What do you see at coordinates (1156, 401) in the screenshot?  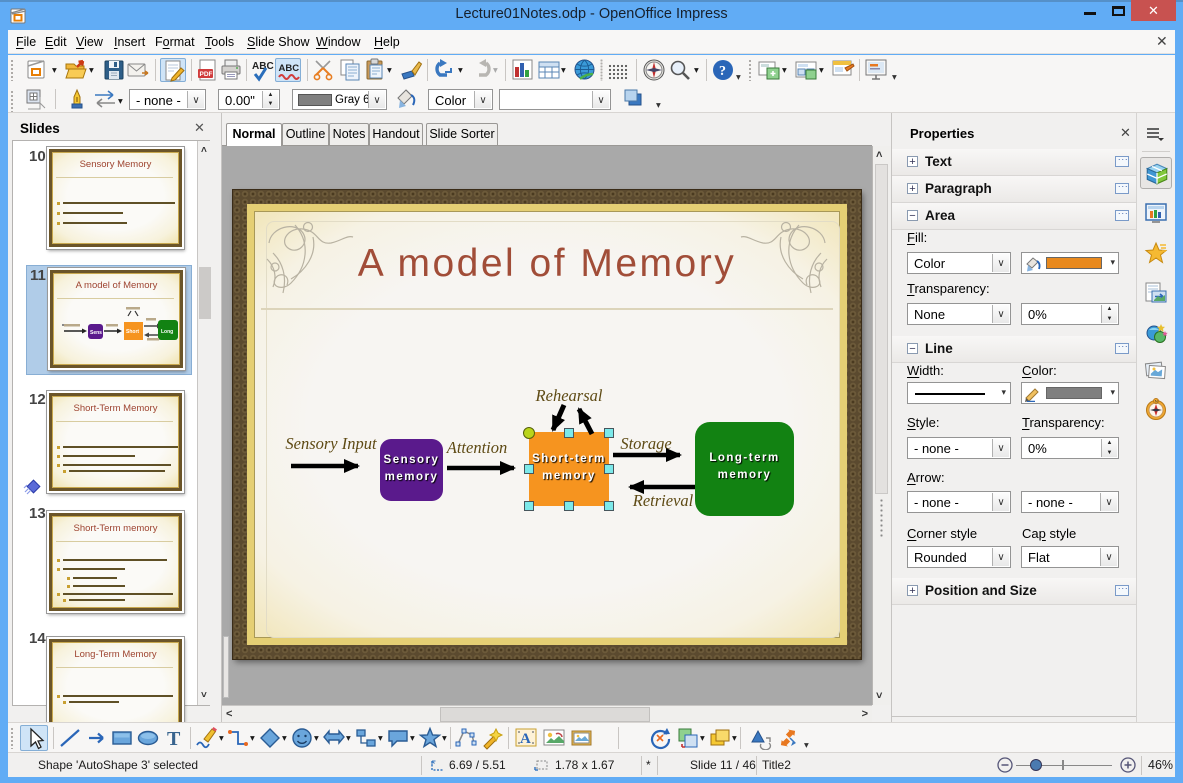 I see `svg-text: N` at bounding box center [1156, 401].